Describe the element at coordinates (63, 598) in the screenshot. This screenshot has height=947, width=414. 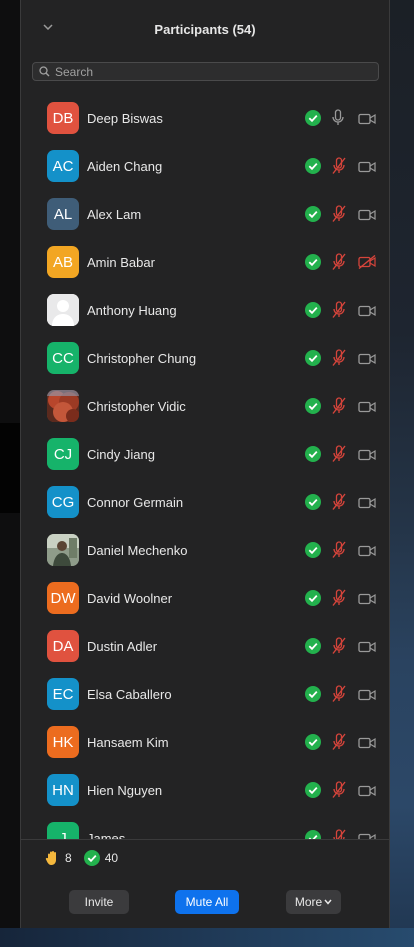
I see `avatar-initials: DW` at that location.